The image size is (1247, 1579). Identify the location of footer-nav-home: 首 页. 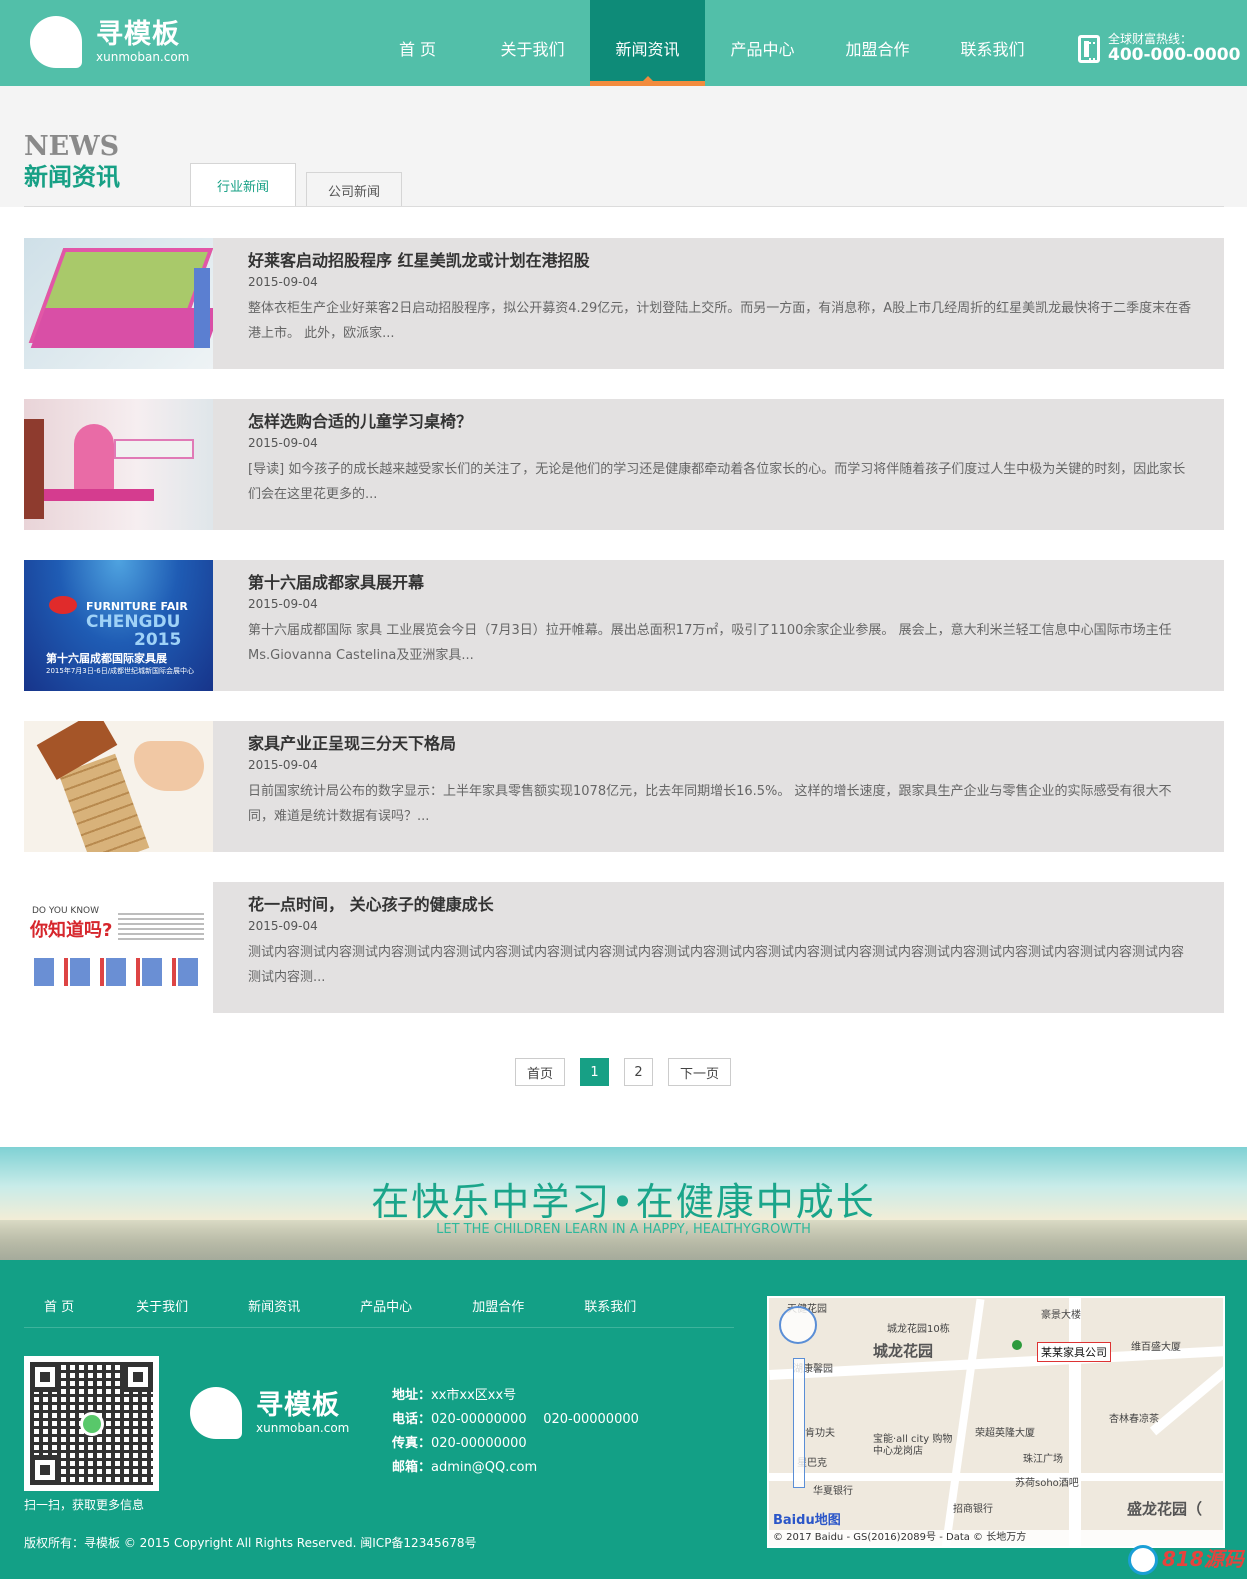
(59, 1311).